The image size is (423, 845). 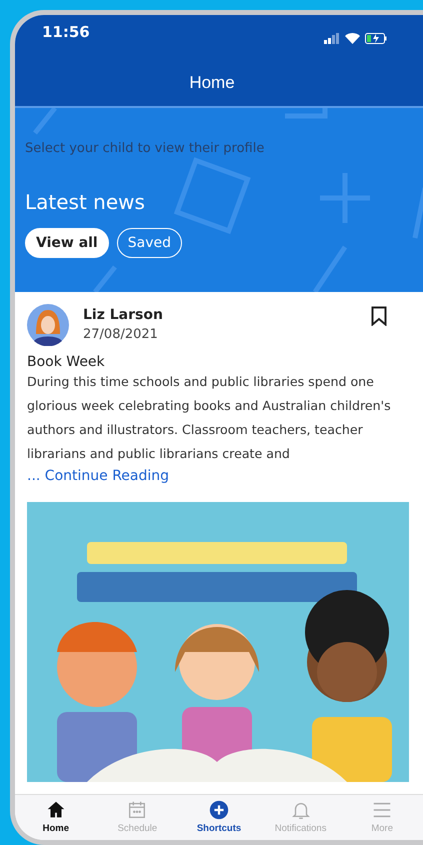 I want to click on bookmark-button, so click(x=379, y=317).